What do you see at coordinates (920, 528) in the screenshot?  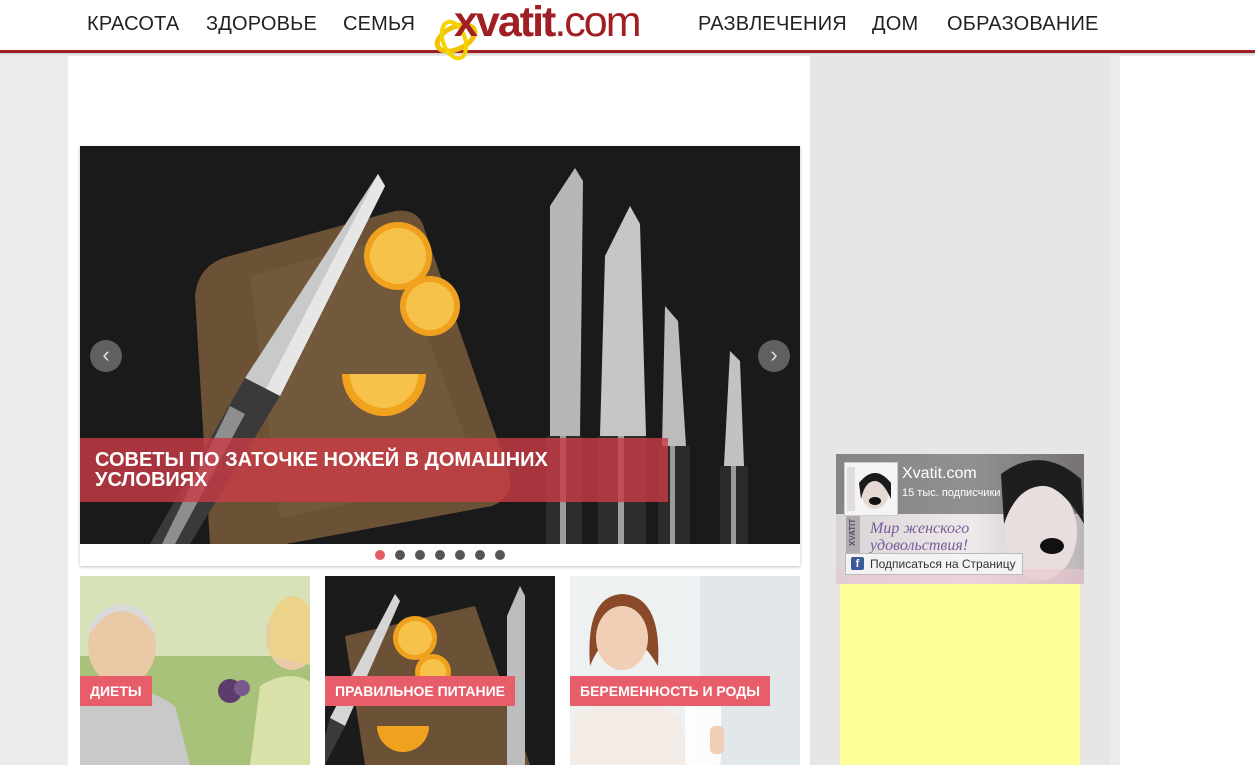 I see `facebook-cover-tagline-line-1: Мир женского` at bounding box center [920, 528].